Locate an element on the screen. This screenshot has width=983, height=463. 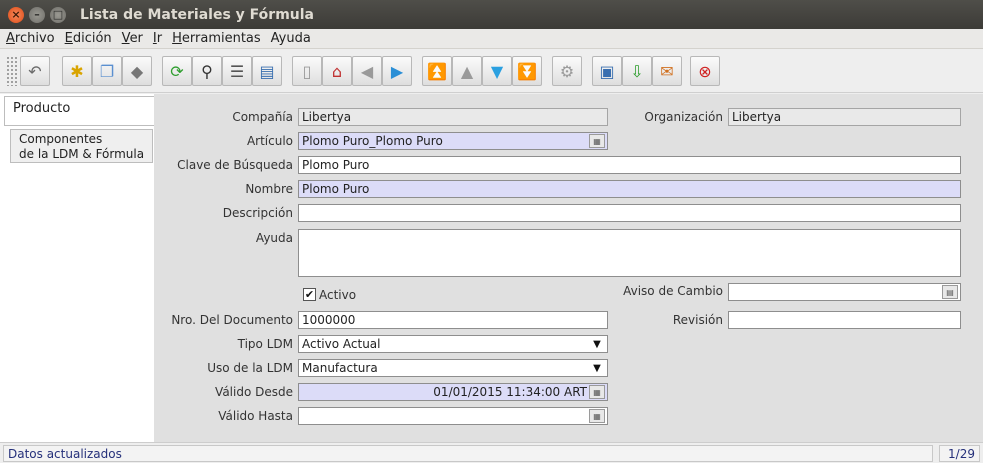
settings-button: ⚙ is located at coordinates (567, 71).